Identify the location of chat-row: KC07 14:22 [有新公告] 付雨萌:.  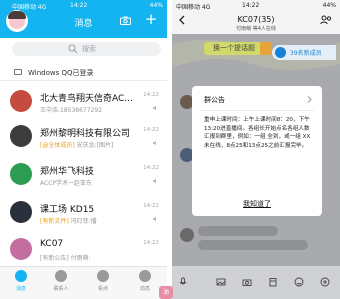
(83, 250).